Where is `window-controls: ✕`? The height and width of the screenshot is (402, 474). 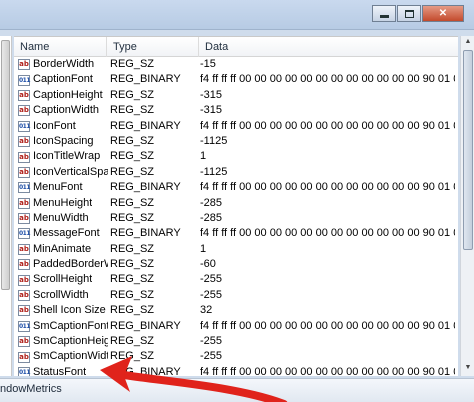 window-controls: ✕ is located at coordinates (418, 13).